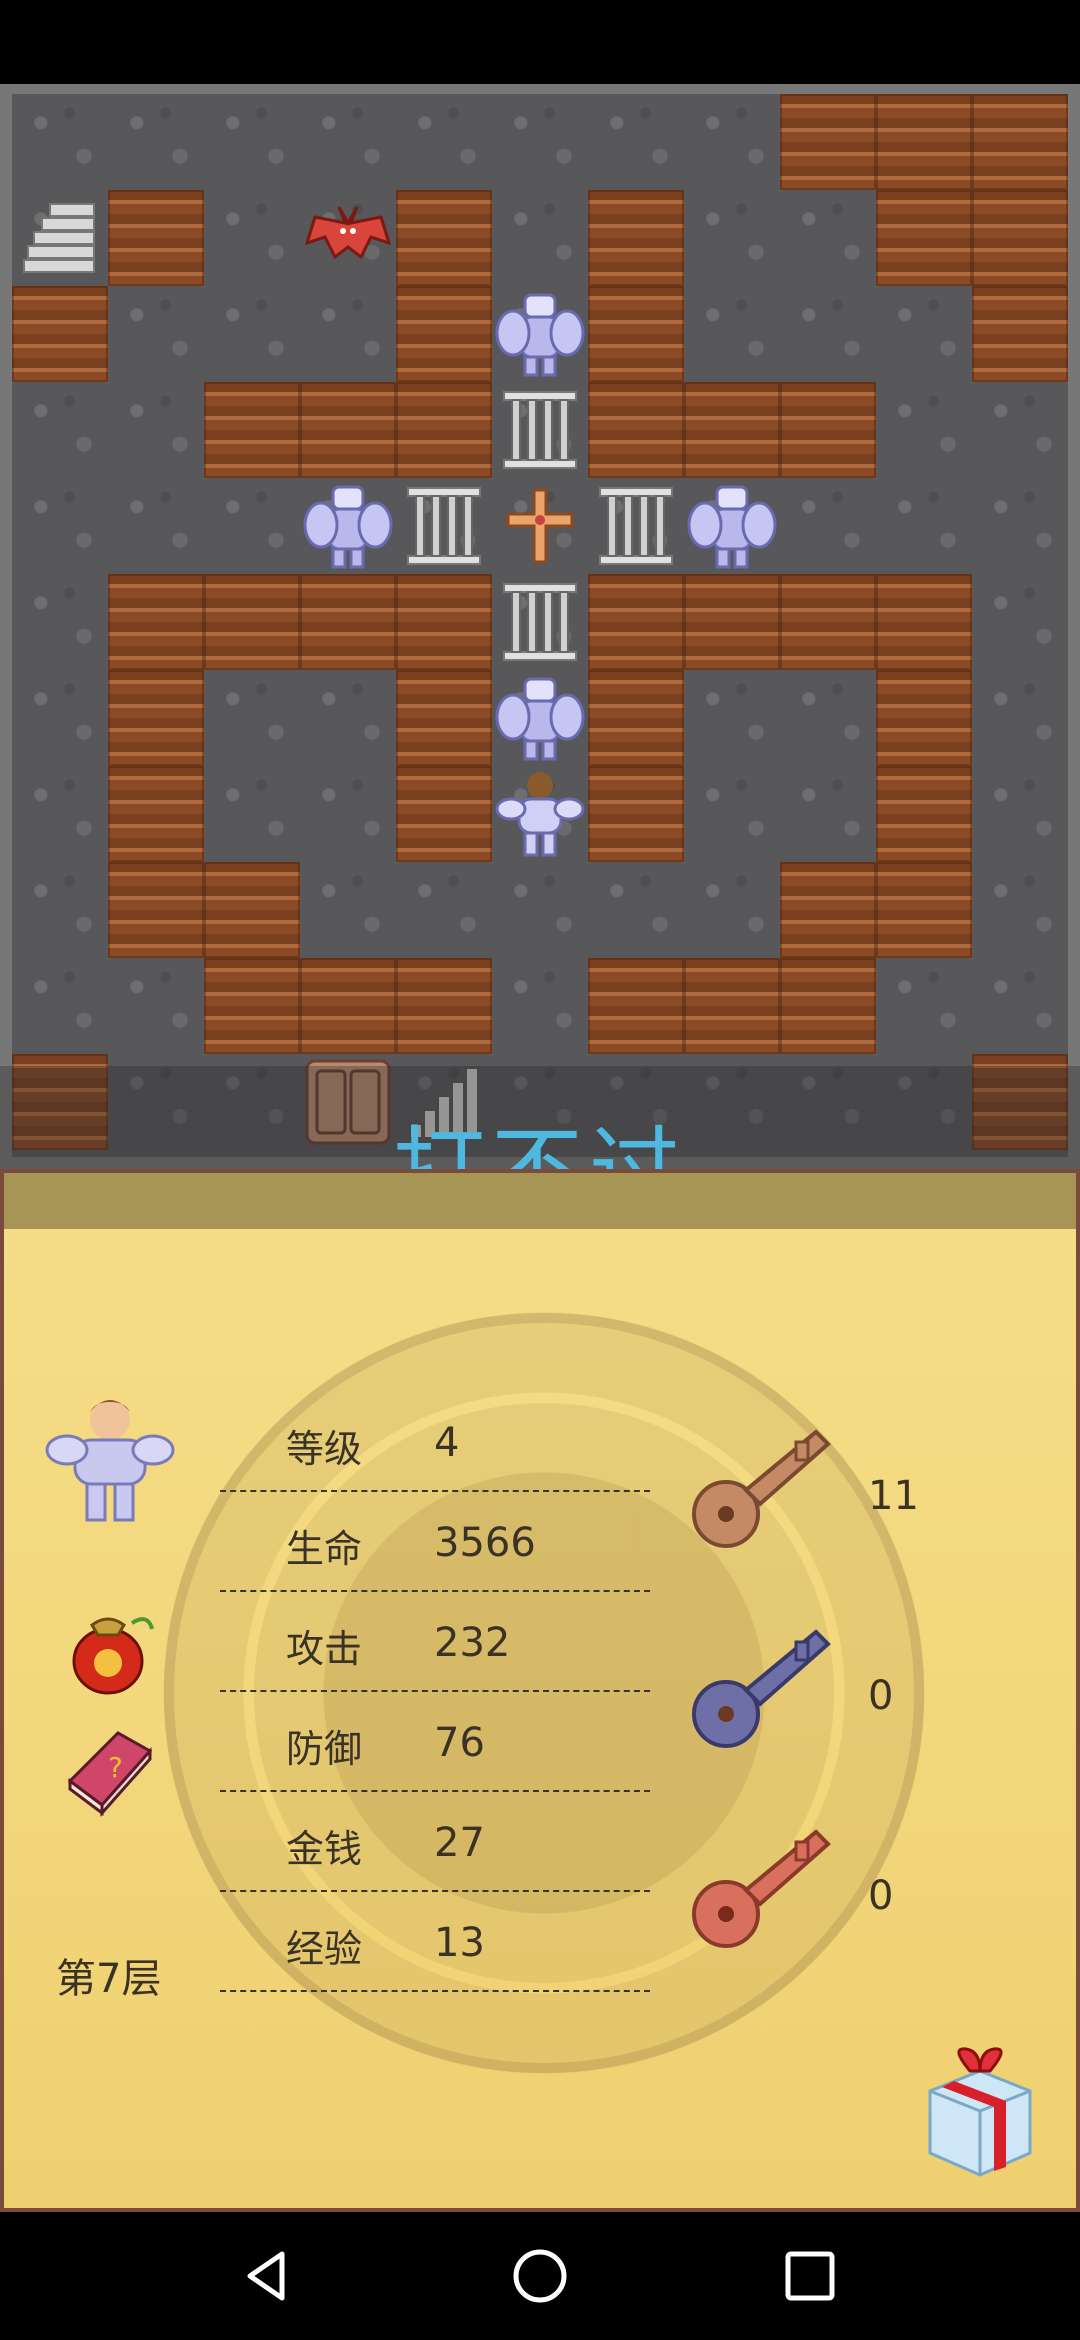 The height and width of the screenshot is (2340, 1080). I want to click on hero-portrait, so click(110, 1458).